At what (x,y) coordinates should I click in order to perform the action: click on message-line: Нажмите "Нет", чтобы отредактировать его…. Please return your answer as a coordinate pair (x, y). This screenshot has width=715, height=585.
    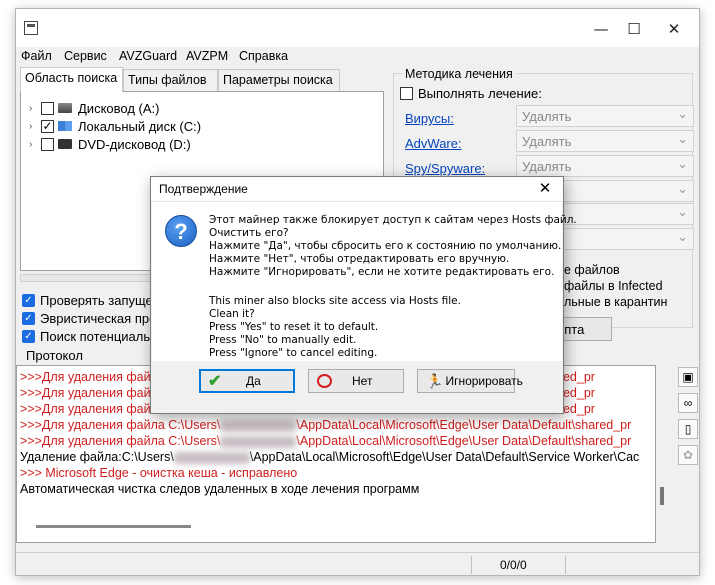
    Looking at the image, I should click on (359, 259).